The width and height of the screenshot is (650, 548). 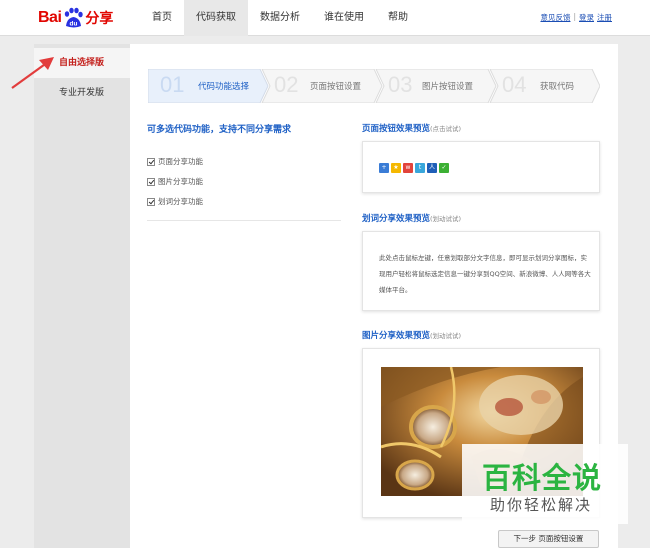 I want to click on top-links: 意见反馈 | 登录 注册, so click(x=576, y=17).